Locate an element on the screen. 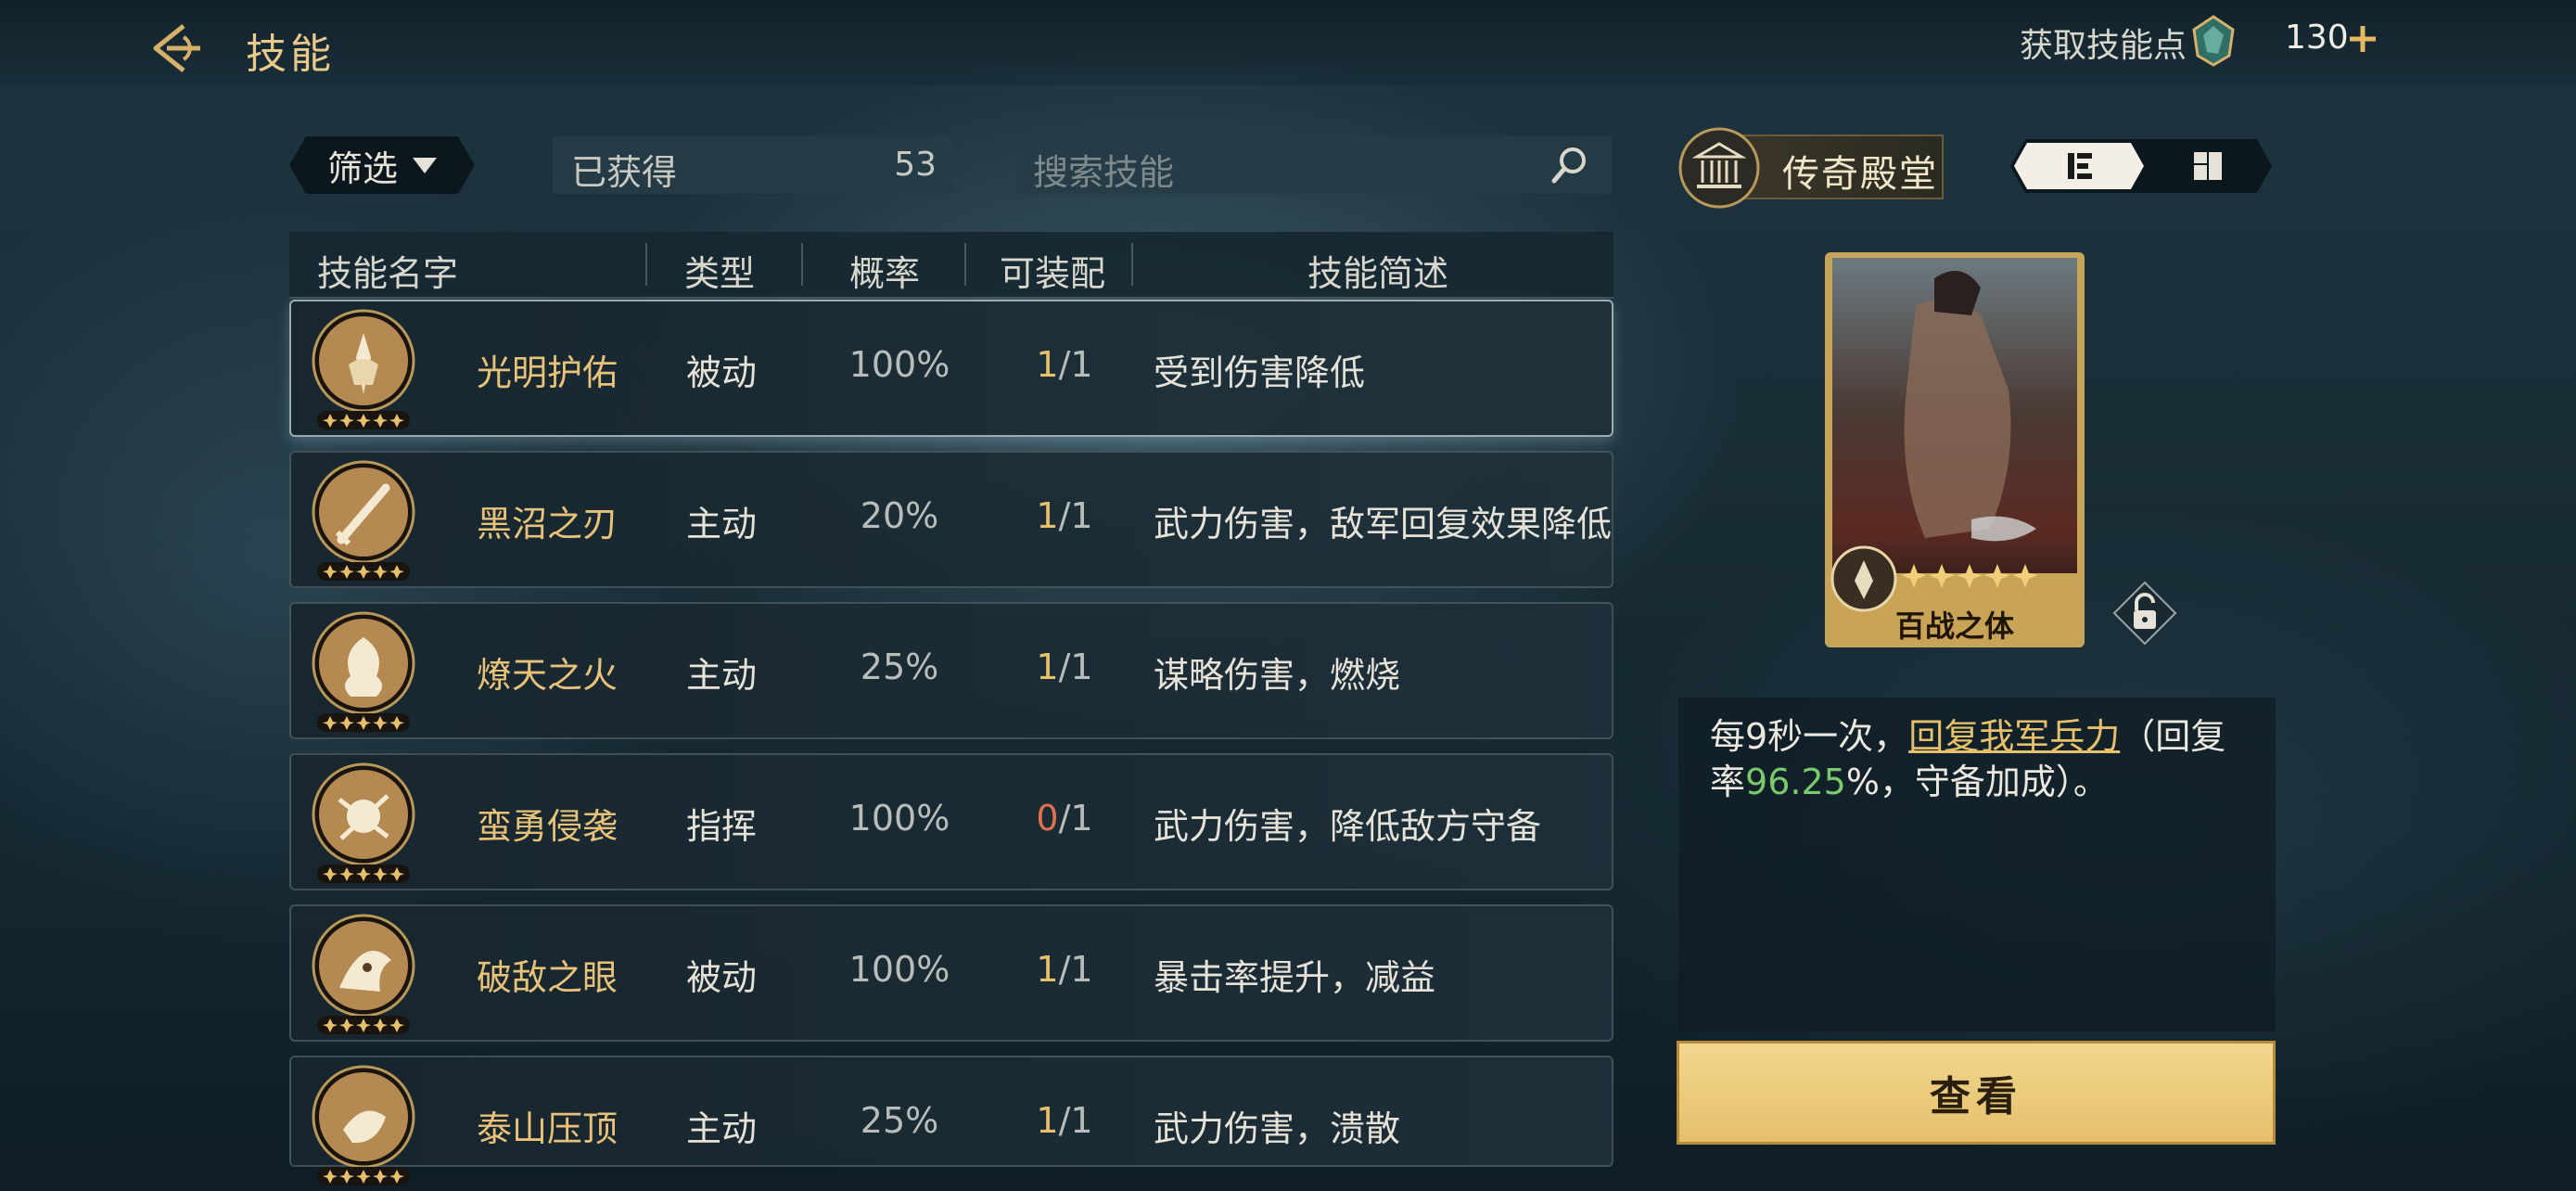 This screenshot has height=1191, width=2576. skill-row: 燎天之火 主动 25% 1/1 谋略伤害，燃烧 is located at coordinates (951, 670).